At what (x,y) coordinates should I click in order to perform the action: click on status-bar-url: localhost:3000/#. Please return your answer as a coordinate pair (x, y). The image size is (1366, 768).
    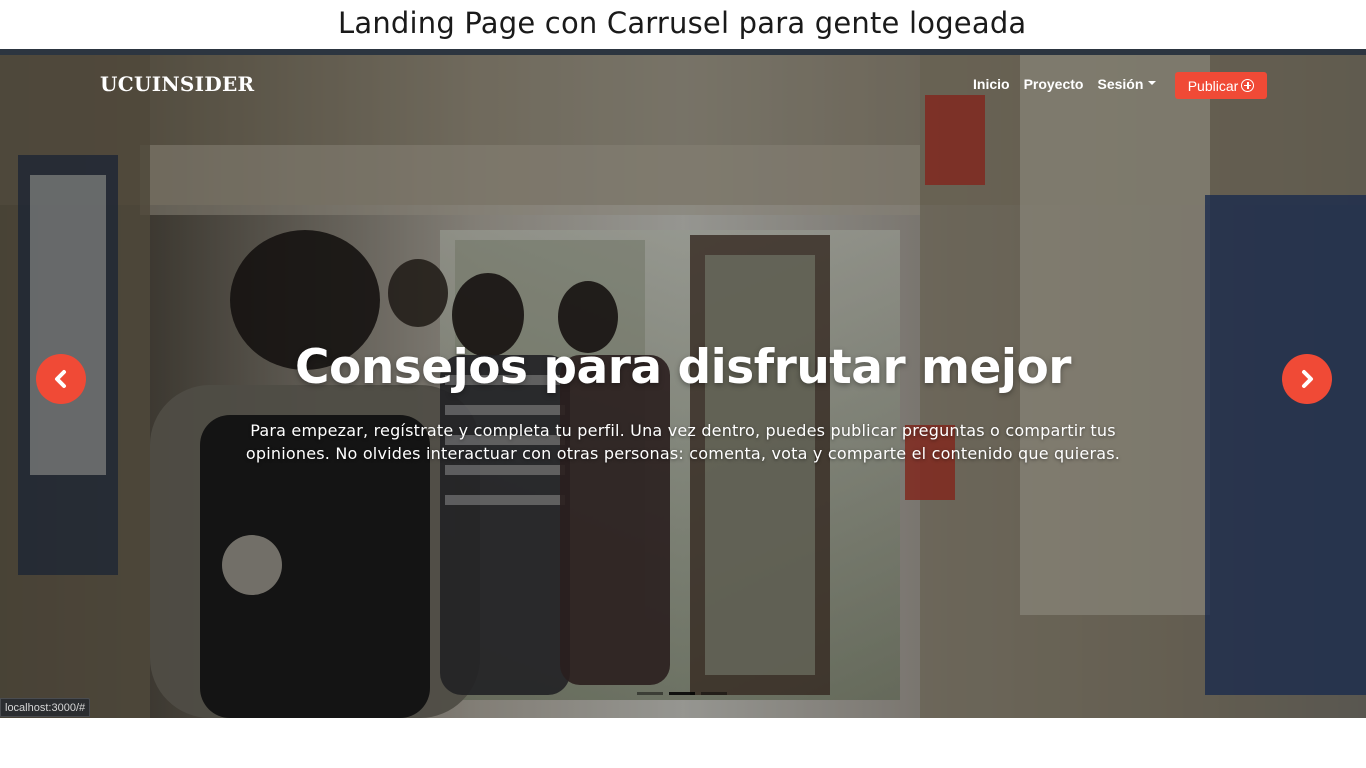
    Looking at the image, I should click on (45, 707).